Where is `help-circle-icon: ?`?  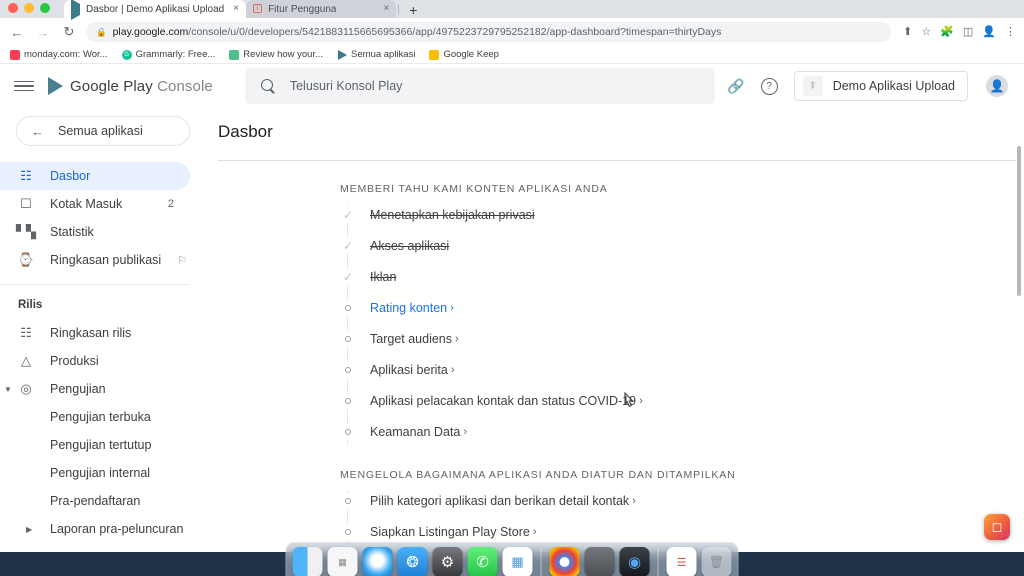
help-circle-icon: ? is located at coordinates (769, 86).